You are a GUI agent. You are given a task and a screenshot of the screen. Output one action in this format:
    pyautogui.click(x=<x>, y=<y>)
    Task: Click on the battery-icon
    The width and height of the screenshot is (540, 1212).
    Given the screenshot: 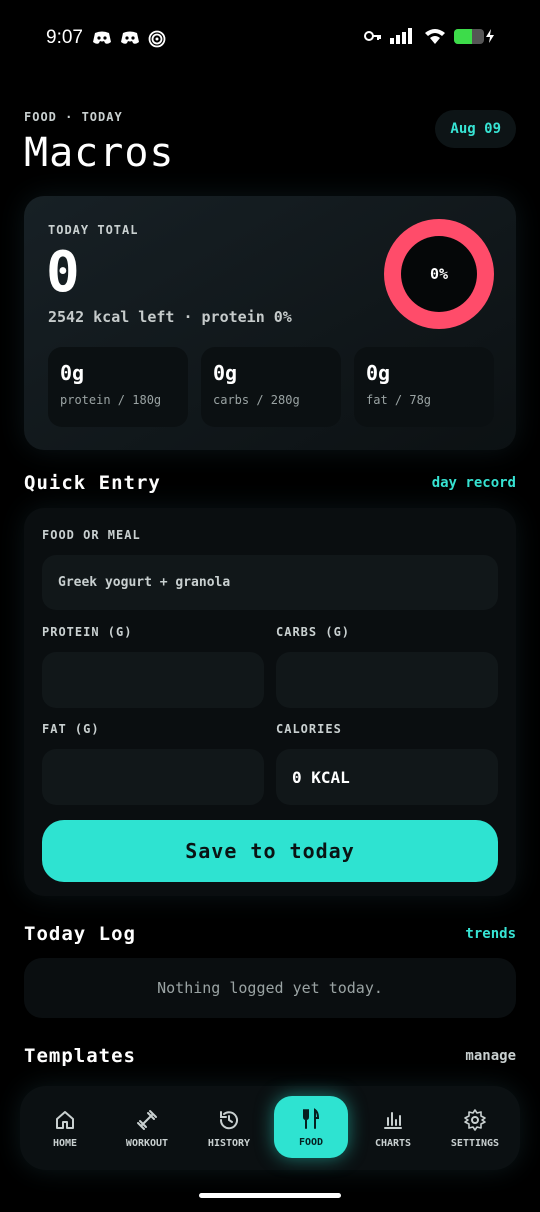 What is the action you would take?
    pyautogui.click(x=474, y=36)
    